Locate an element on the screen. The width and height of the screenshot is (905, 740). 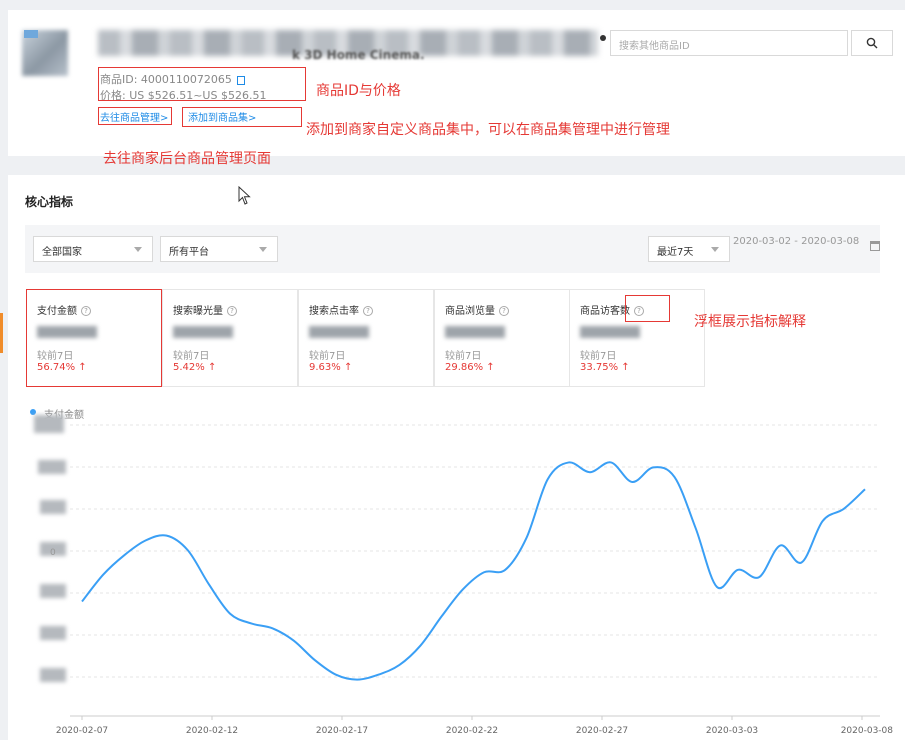
x-tick-label: 2020-03-08 is located at coordinates (867, 731).